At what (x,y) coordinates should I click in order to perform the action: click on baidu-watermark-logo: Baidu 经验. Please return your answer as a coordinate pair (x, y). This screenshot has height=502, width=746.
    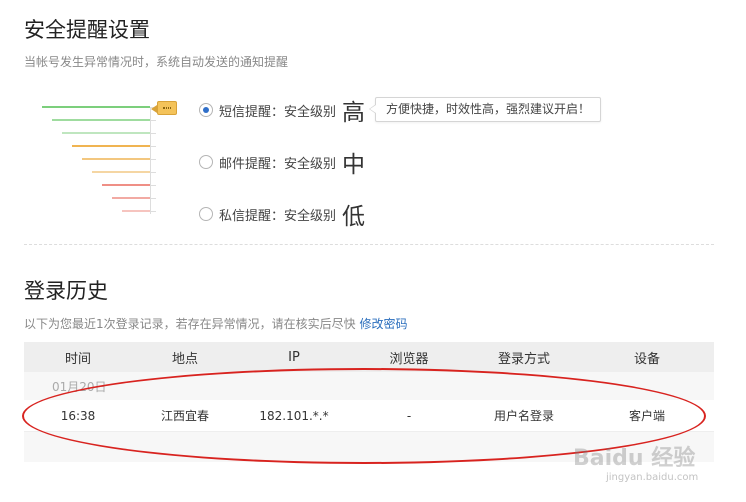
    Looking at the image, I should click on (634, 458).